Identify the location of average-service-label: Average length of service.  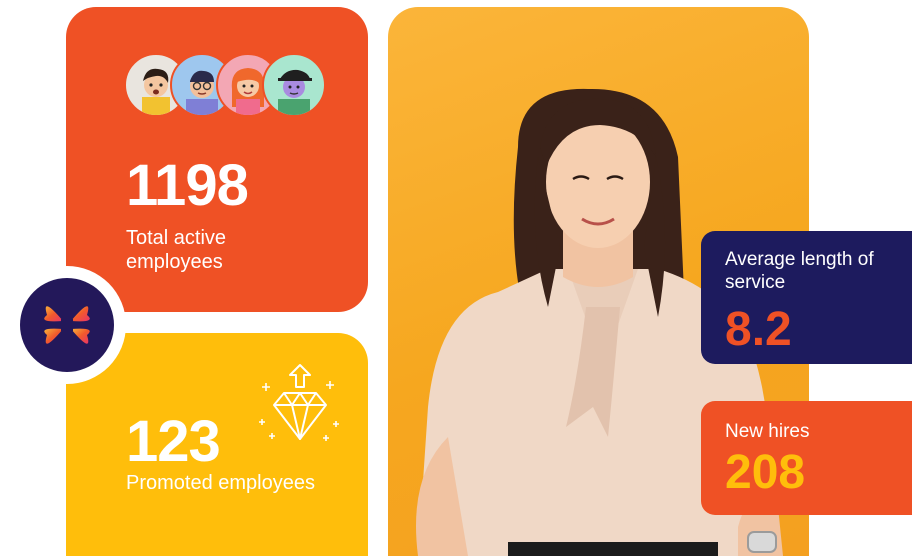
(799, 271).